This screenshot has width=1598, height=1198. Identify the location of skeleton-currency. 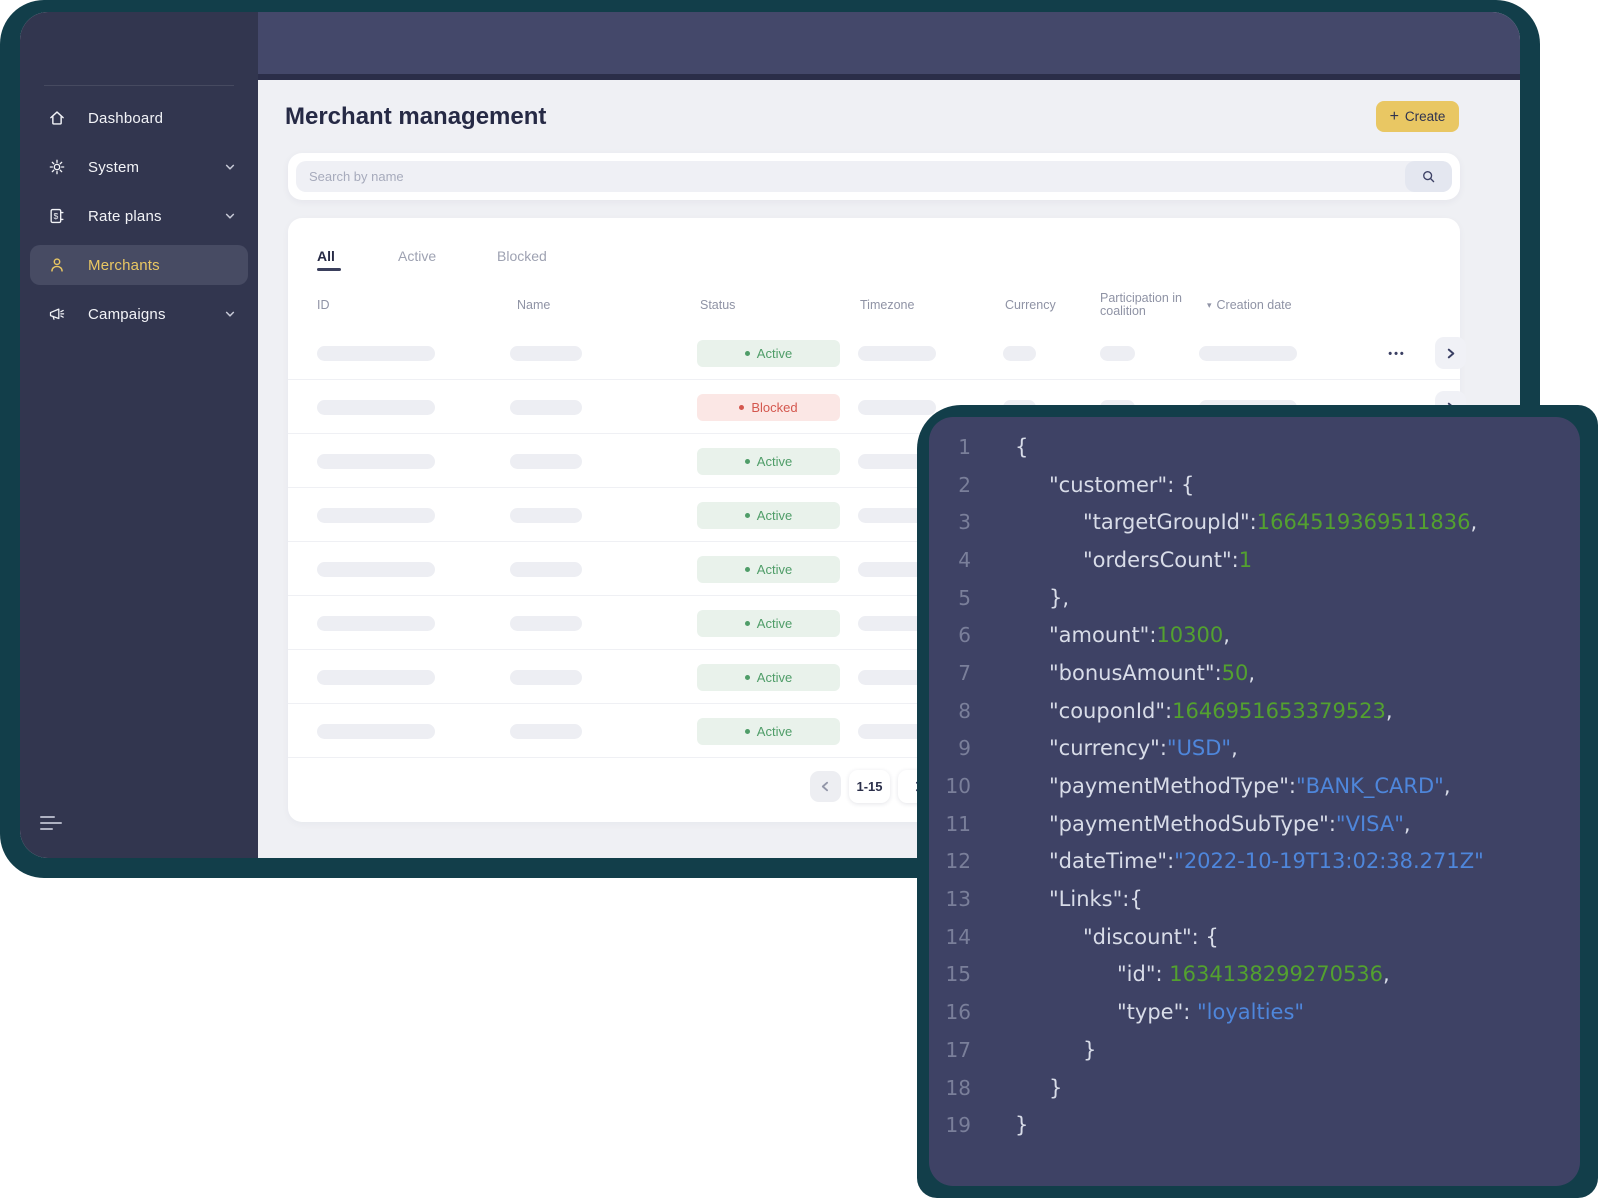
(1019, 353).